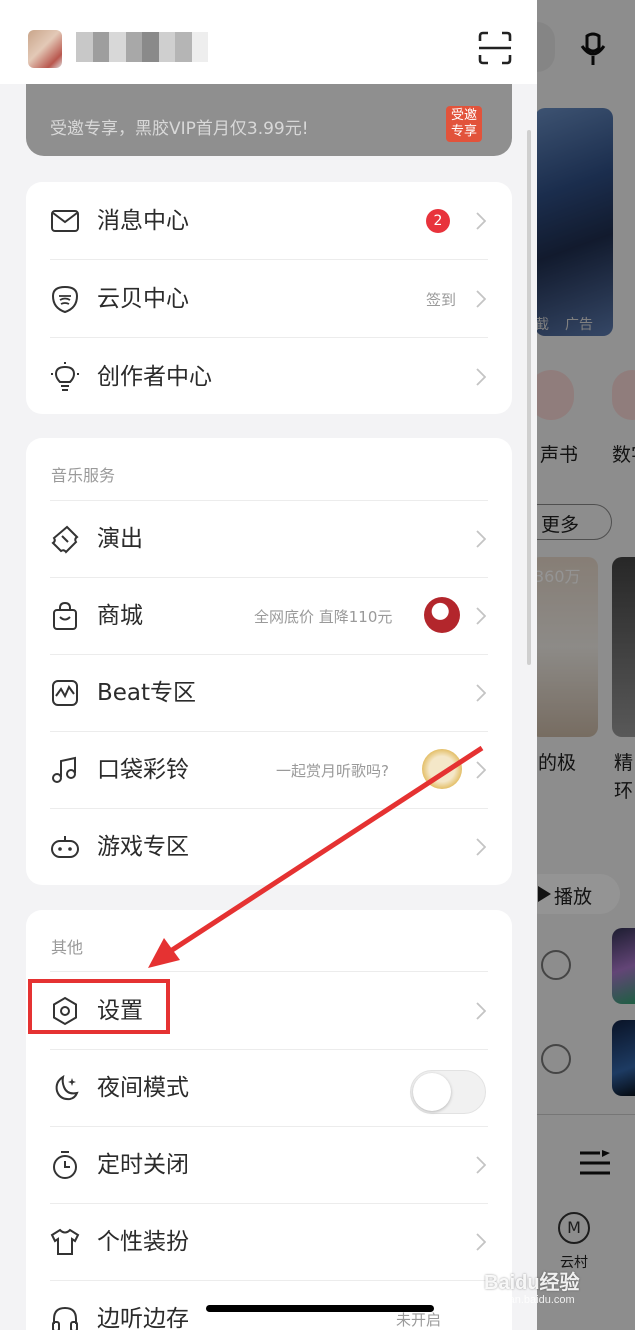 Image resolution: width=635 pixels, height=1330 pixels. I want to click on vip-invite-badge: 受邀 专享, so click(464, 124).